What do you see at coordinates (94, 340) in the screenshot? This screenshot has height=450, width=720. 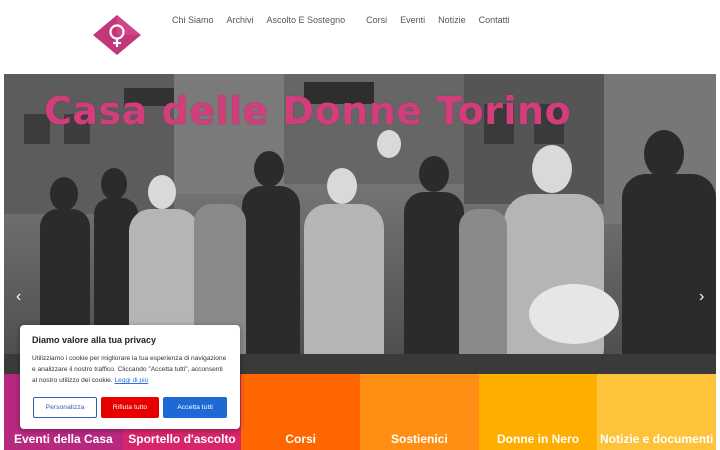 I see `cookie-title: Diamo valore alla tua privacy` at bounding box center [94, 340].